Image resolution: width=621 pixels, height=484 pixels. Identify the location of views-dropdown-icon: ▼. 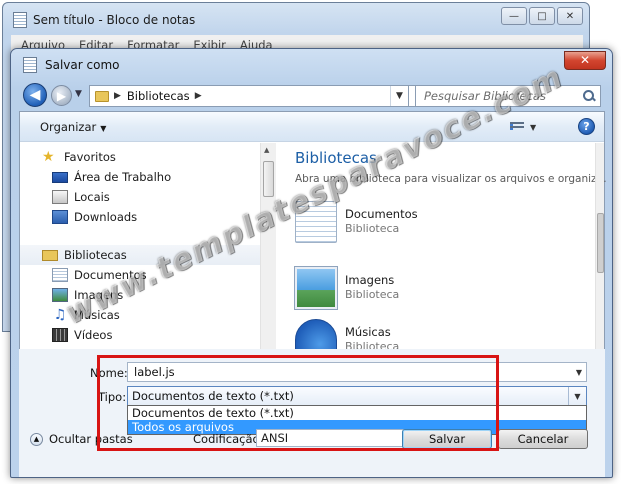
(533, 127).